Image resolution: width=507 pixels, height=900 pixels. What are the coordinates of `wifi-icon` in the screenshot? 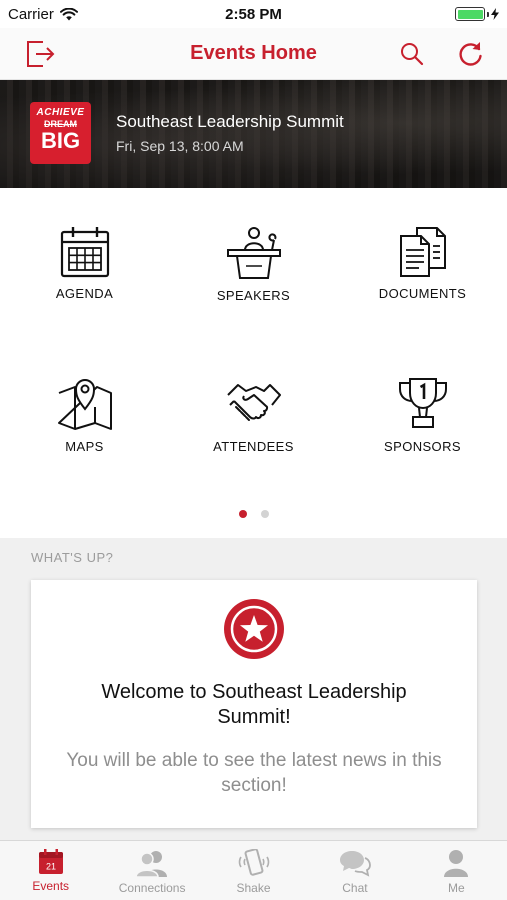 It's located at (68, 13).